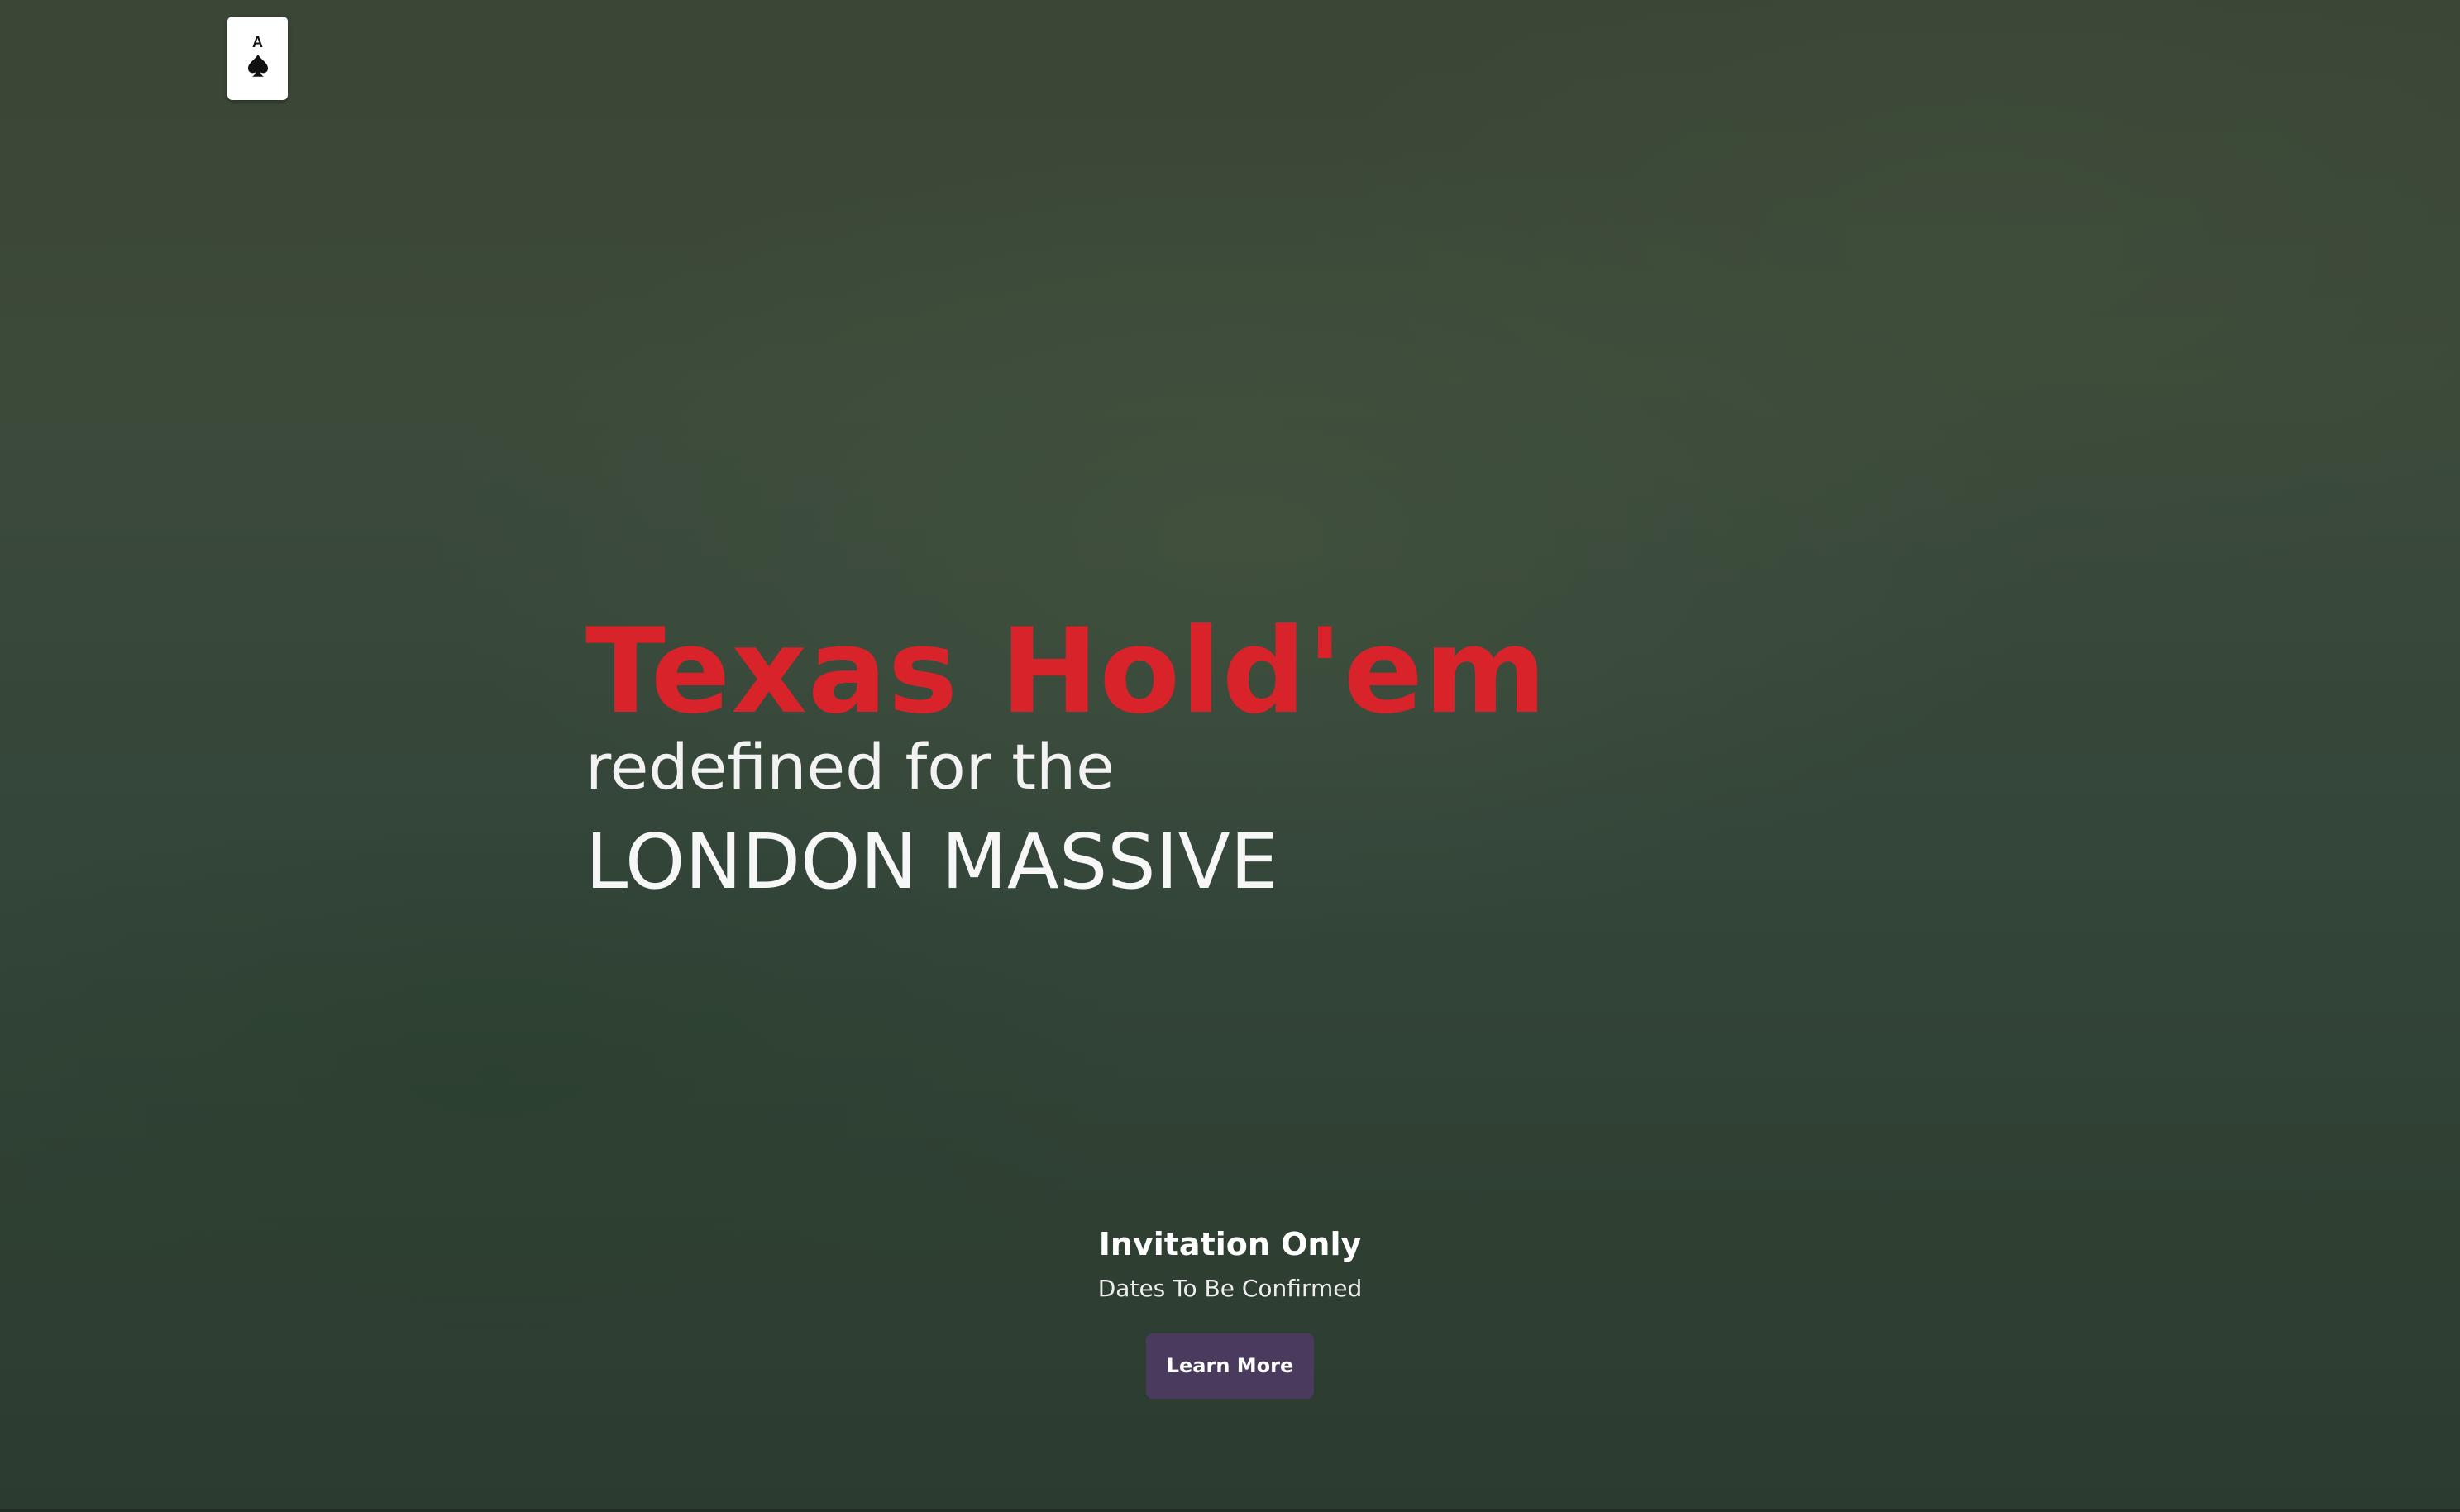  I want to click on bottom-divider, so click(1230, 1510).